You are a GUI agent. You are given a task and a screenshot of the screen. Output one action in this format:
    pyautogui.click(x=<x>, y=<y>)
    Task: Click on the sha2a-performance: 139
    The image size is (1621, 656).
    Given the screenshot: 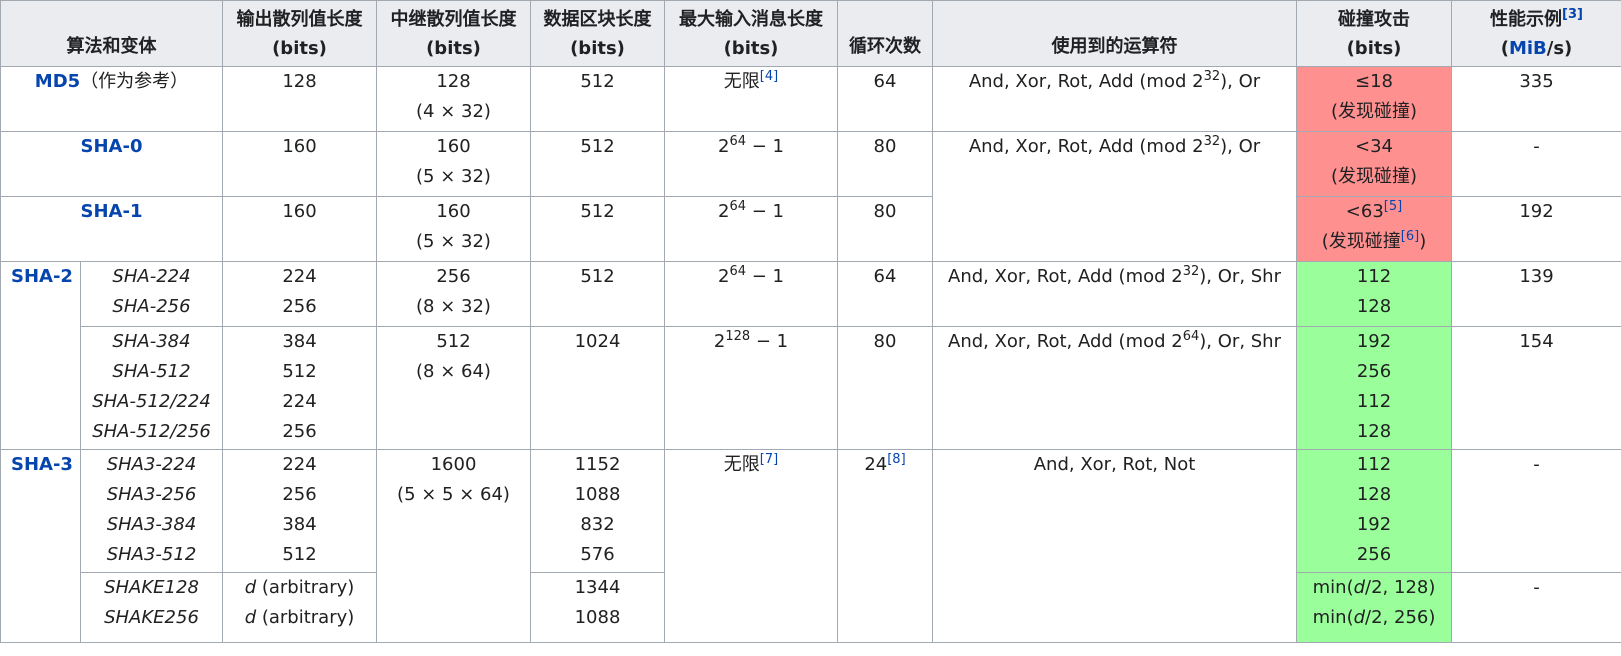 What is the action you would take?
    pyautogui.click(x=1536, y=294)
    